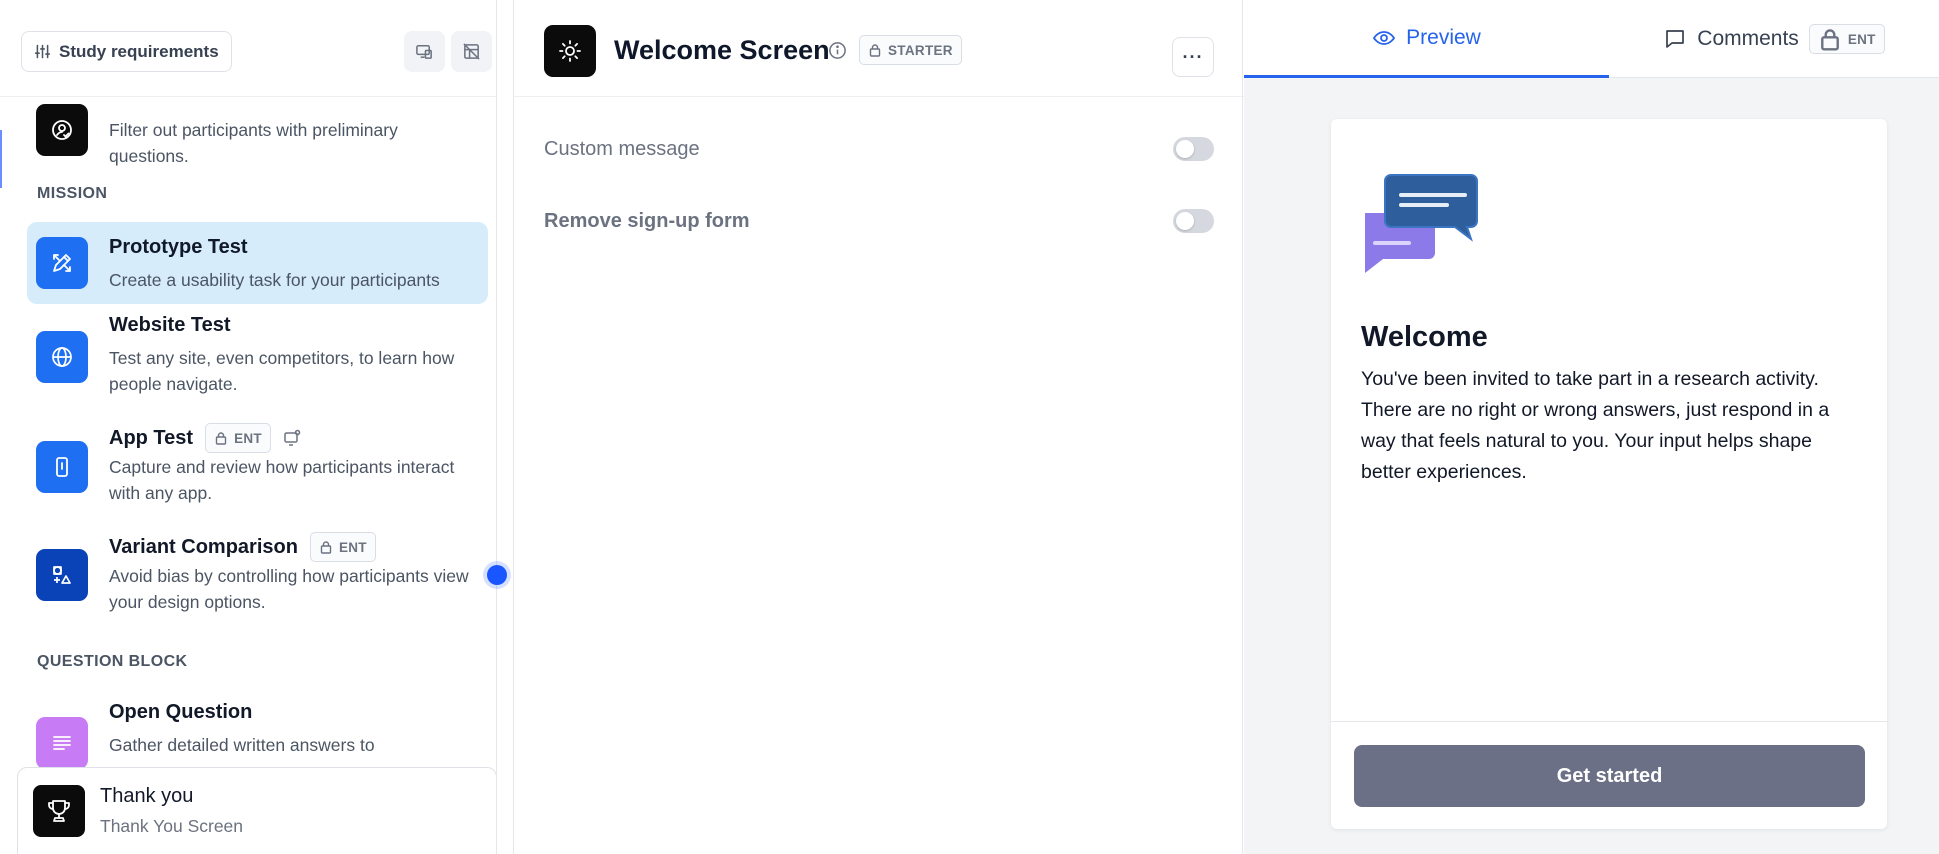 This screenshot has height=854, width=1939. Describe the element at coordinates (920, 50) in the screenshot. I see `badge-text: STARTER` at that location.